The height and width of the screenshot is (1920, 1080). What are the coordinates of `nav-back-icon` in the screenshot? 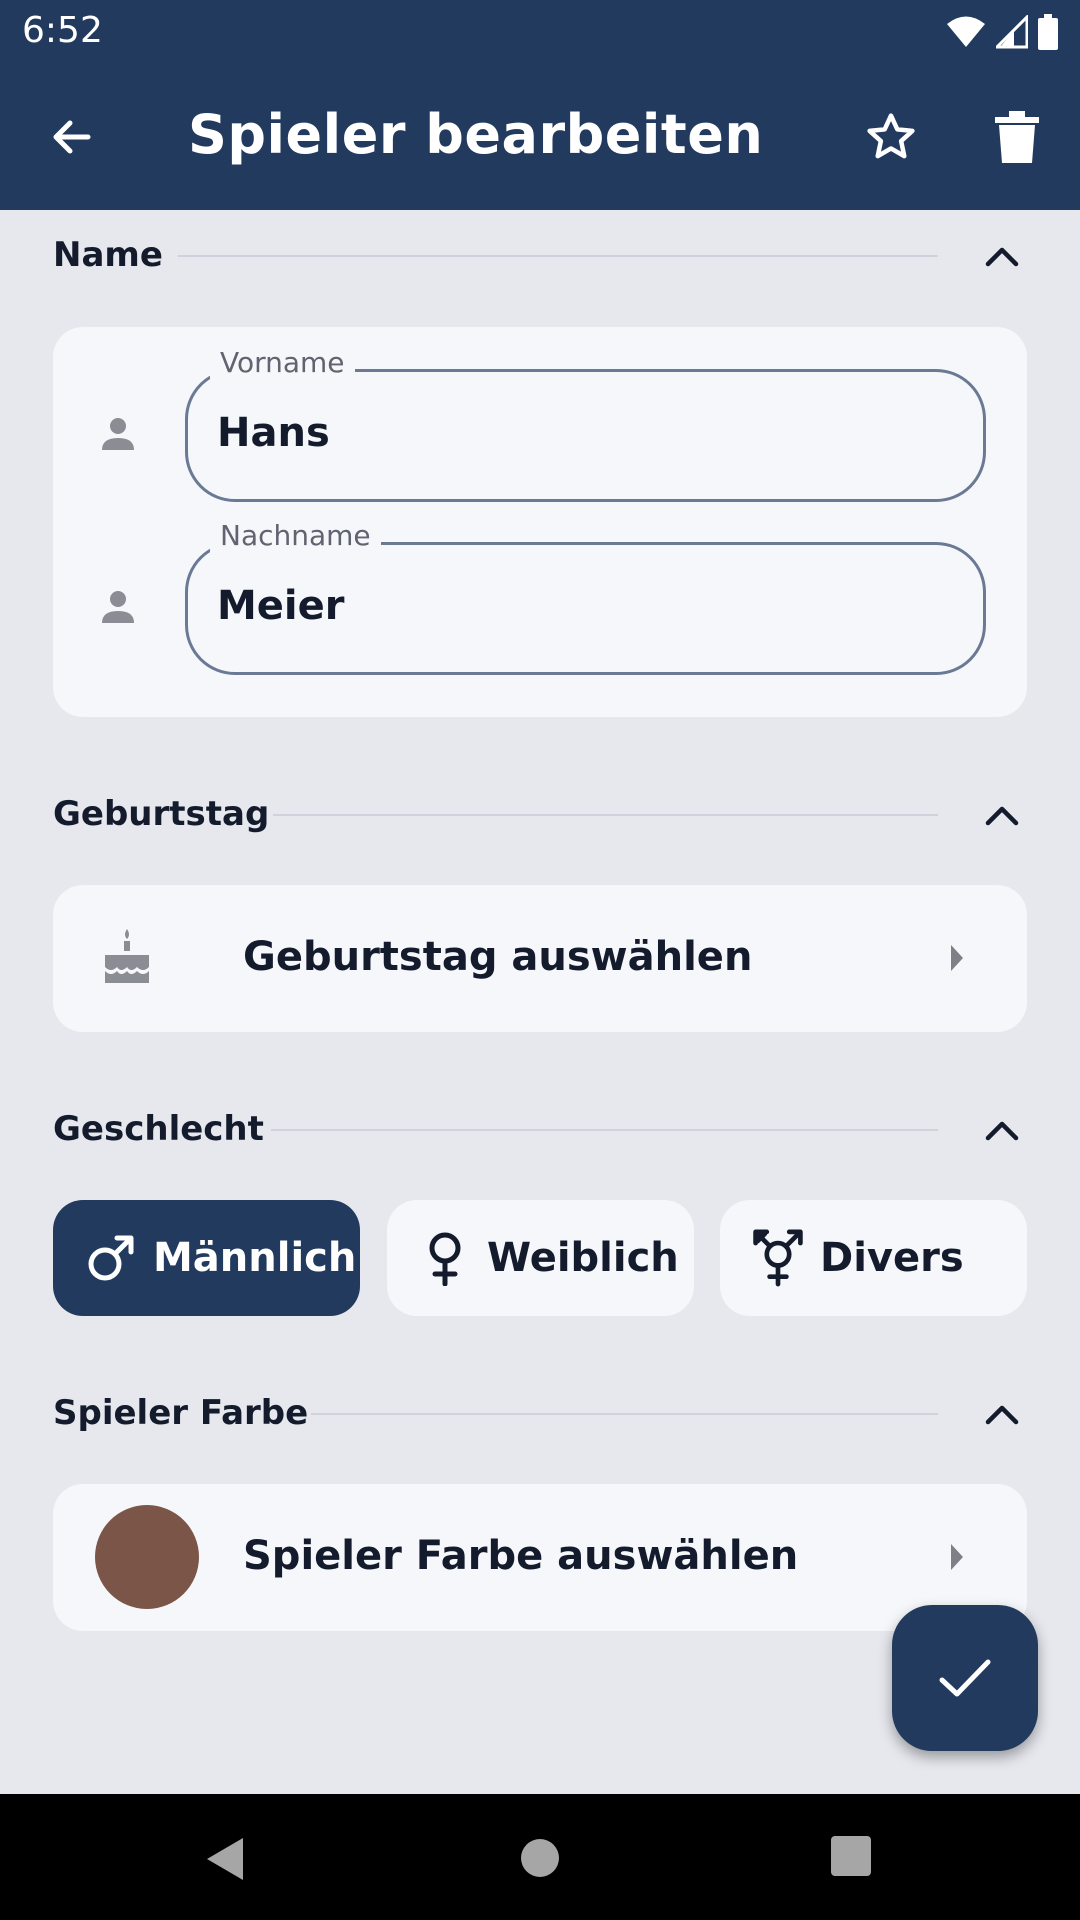 It's located at (225, 1859).